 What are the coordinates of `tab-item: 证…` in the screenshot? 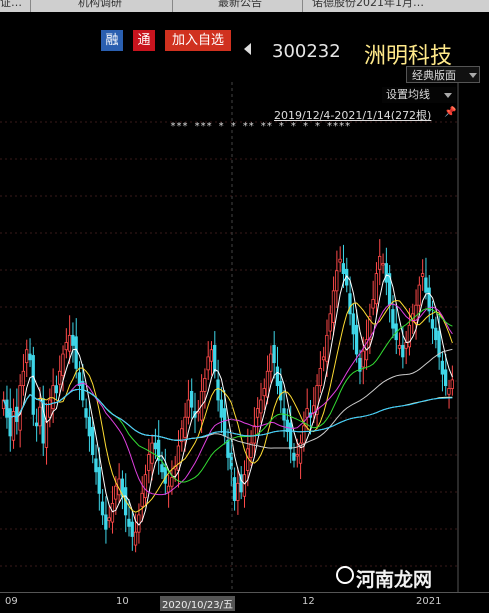 It's located at (11, 5).